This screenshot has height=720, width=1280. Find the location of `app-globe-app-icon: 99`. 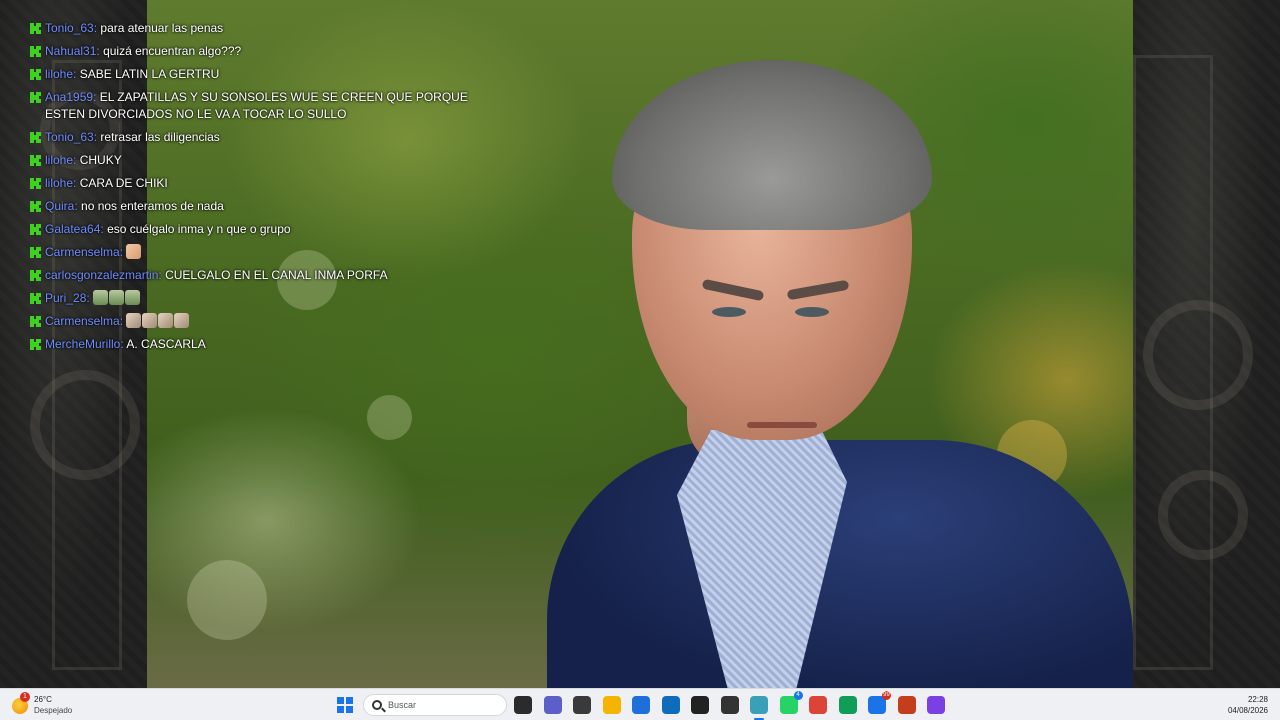

app-globe-app-icon: 99 is located at coordinates (879, 702).